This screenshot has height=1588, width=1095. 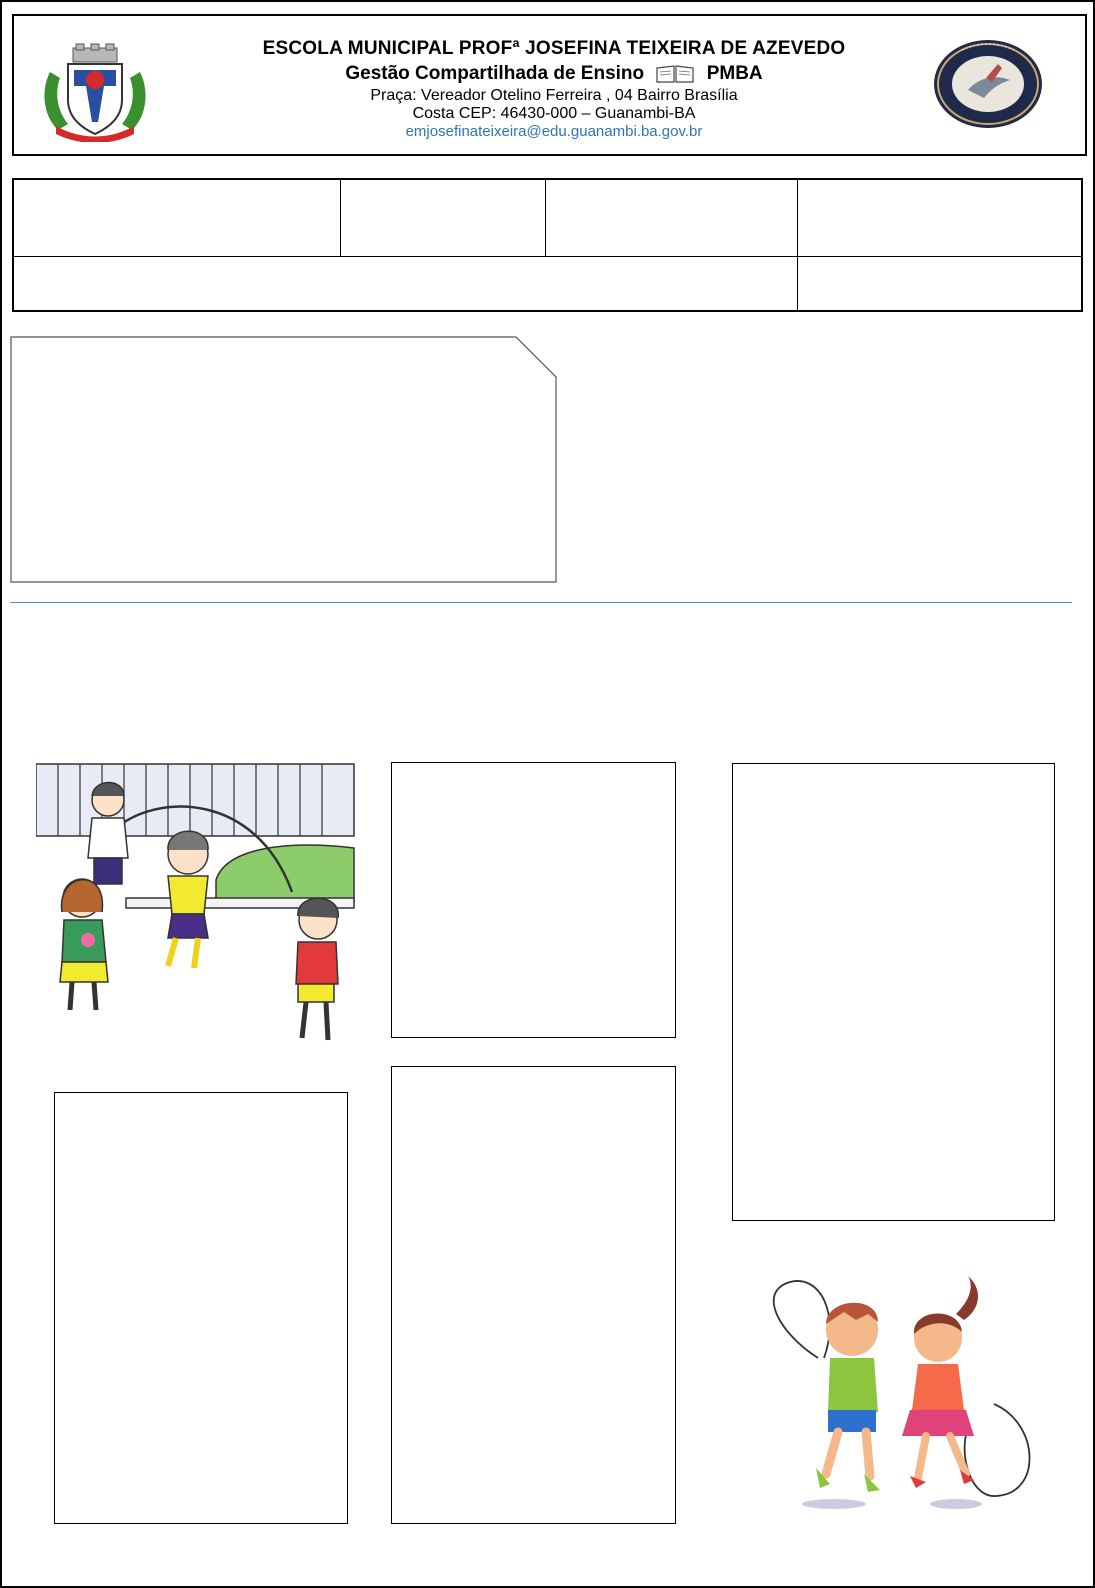 I want to click on school-seal-icon, so click(x=988, y=84).